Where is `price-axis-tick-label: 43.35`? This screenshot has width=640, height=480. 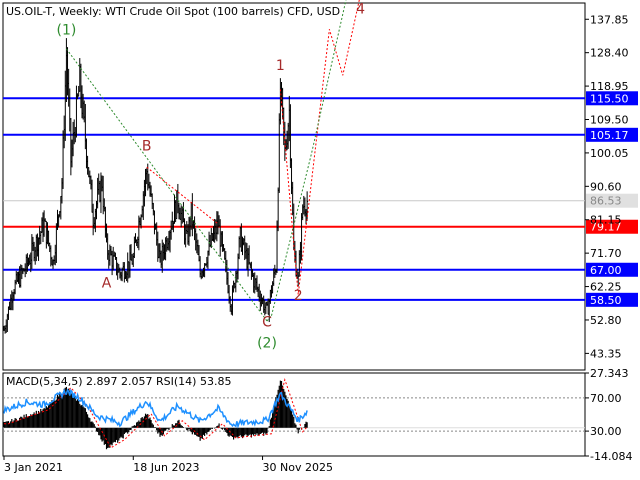 price-axis-tick-label: 43.35 is located at coordinates (606, 353).